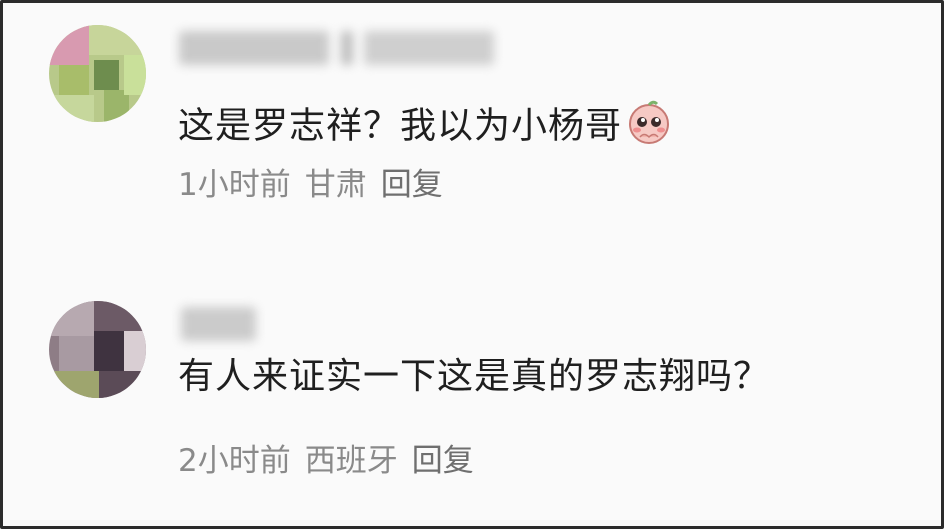 Image resolution: width=944 pixels, height=529 pixels. I want to click on comment-location: 甘肃, so click(335, 185).